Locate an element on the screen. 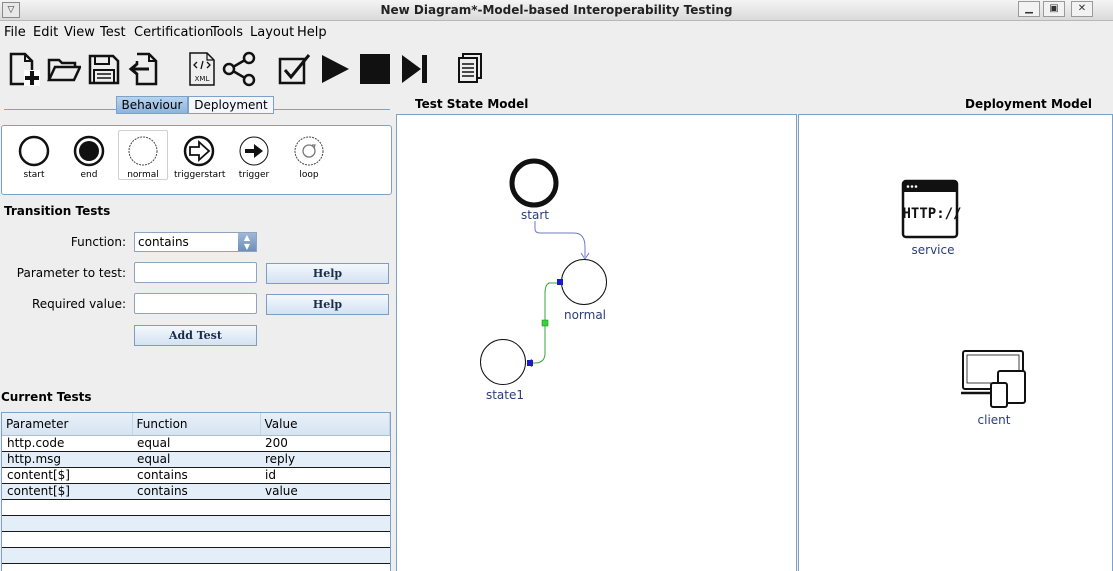 This screenshot has width=1113, height=571. palette-start: start is located at coordinates (34, 157).